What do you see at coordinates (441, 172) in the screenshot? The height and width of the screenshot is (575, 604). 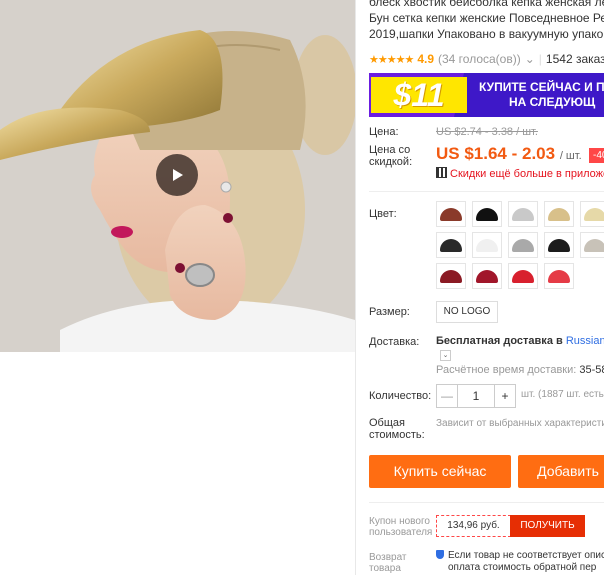 I see `qr-code-icon` at bounding box center [441, 172].